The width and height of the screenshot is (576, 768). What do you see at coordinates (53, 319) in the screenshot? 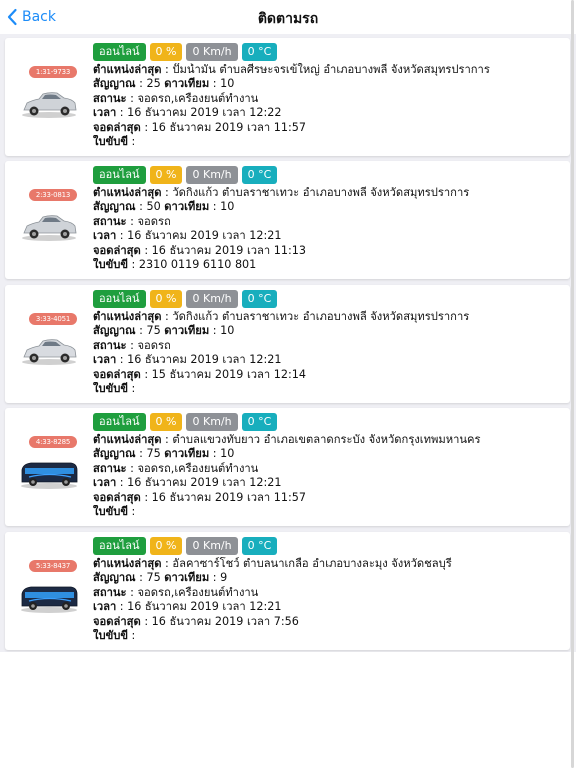
I see `license-plate-badge: 3:33-4051` at bounding box center [53, 319].